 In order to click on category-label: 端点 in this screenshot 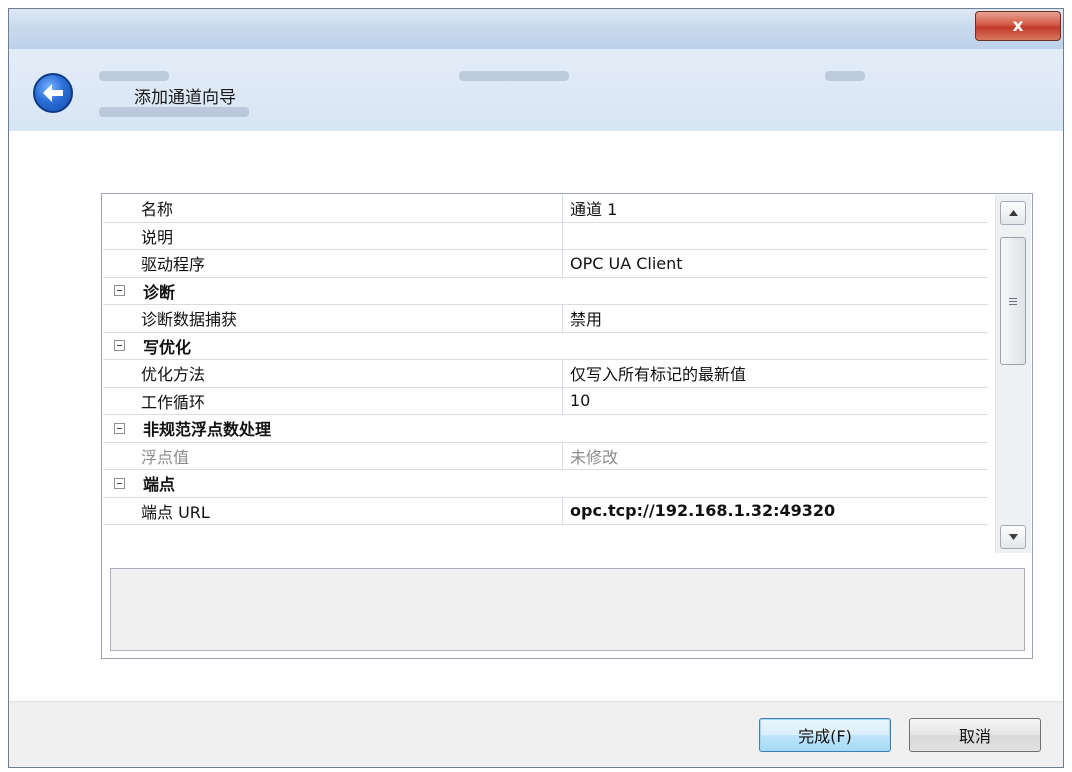, I will do `click(159, 485)`.